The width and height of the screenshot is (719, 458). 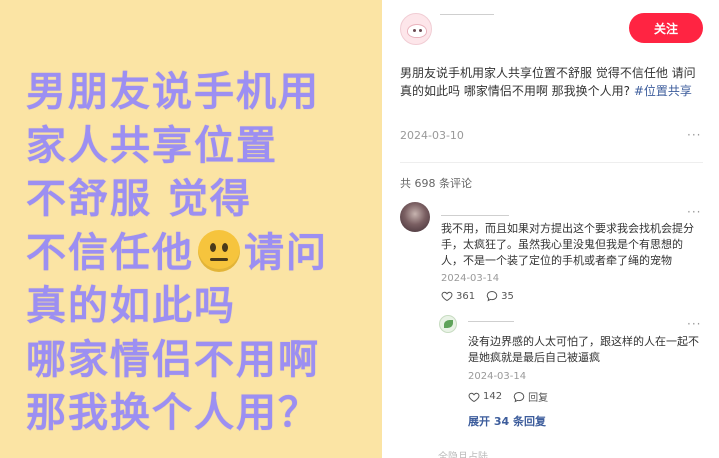 What do you see at coordinates (173, 92) in the screenshot?
I see `image-line: 男朋友说手机用` at bounding box center [173, 92].